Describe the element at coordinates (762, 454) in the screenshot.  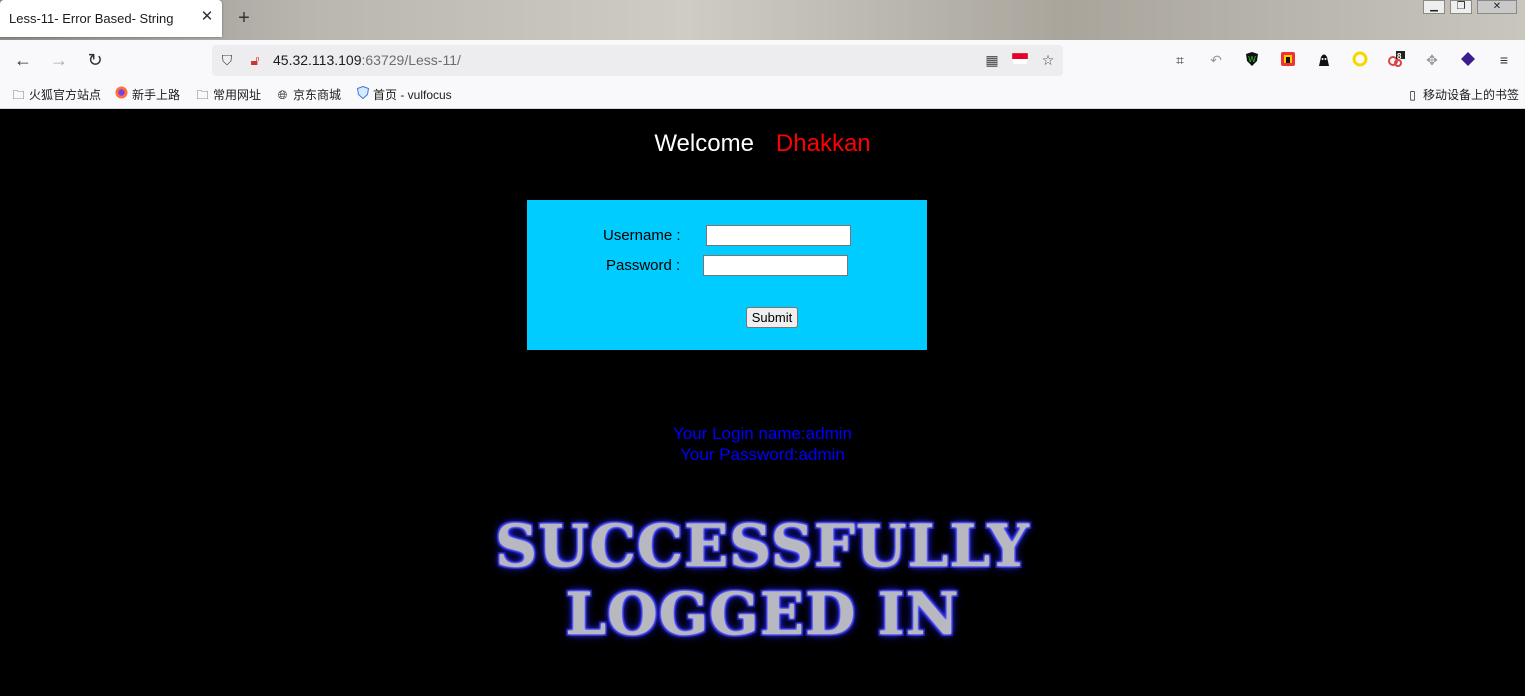
I see `password-result: Your Password:admin` at that location.